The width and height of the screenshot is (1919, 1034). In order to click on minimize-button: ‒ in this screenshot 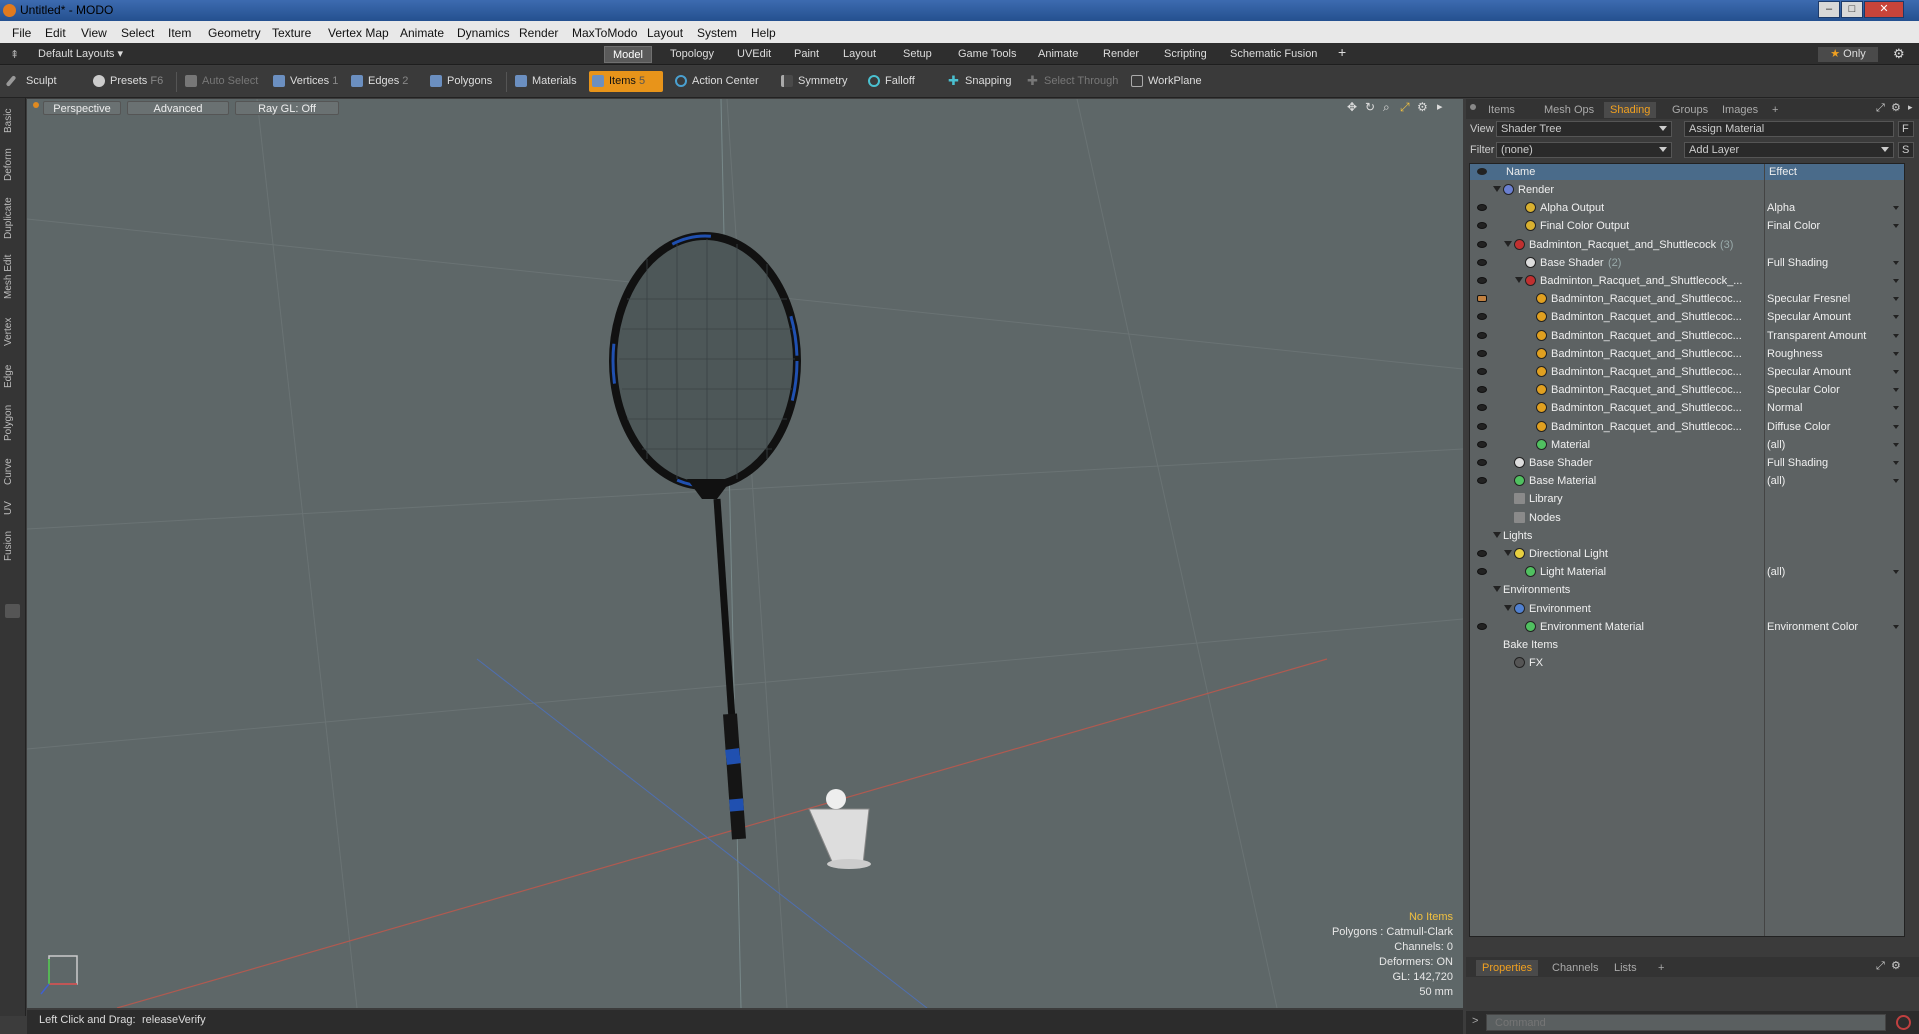, I will do `click(1829, 9)`.